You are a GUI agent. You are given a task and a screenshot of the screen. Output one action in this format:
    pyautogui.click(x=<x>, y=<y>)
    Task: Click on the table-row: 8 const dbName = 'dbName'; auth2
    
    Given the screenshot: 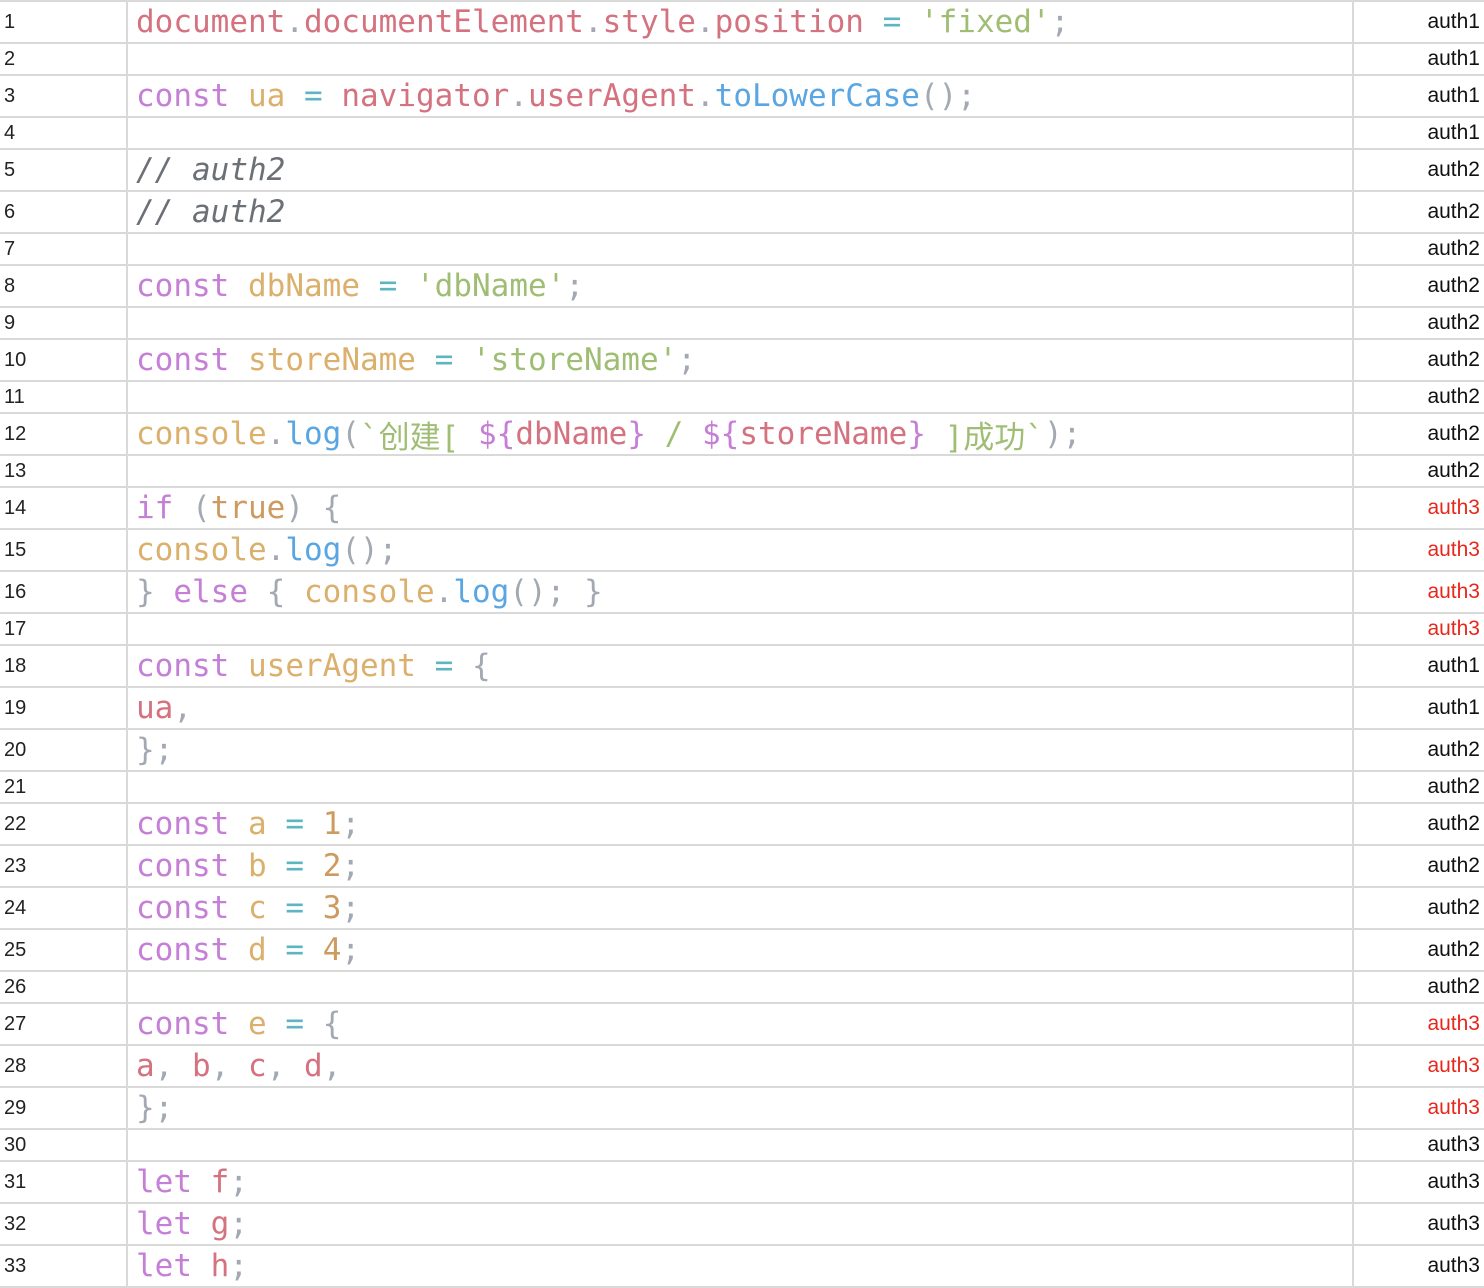 What is the action you would take?
    pyautogui.click(x=742, y=287)
    